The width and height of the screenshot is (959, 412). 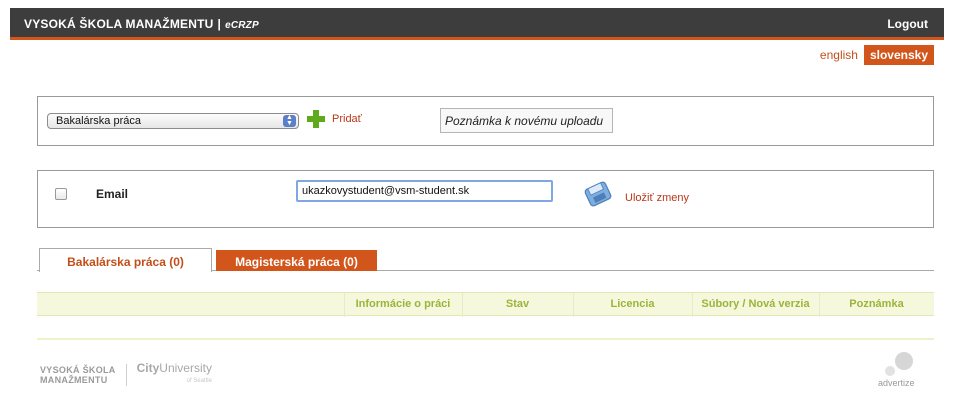 What do you see at coordinates (74, 379) in the screenshot?
I see `vsm-logo-line2: MANAŽMENTU` at bounding box center [74, 379].